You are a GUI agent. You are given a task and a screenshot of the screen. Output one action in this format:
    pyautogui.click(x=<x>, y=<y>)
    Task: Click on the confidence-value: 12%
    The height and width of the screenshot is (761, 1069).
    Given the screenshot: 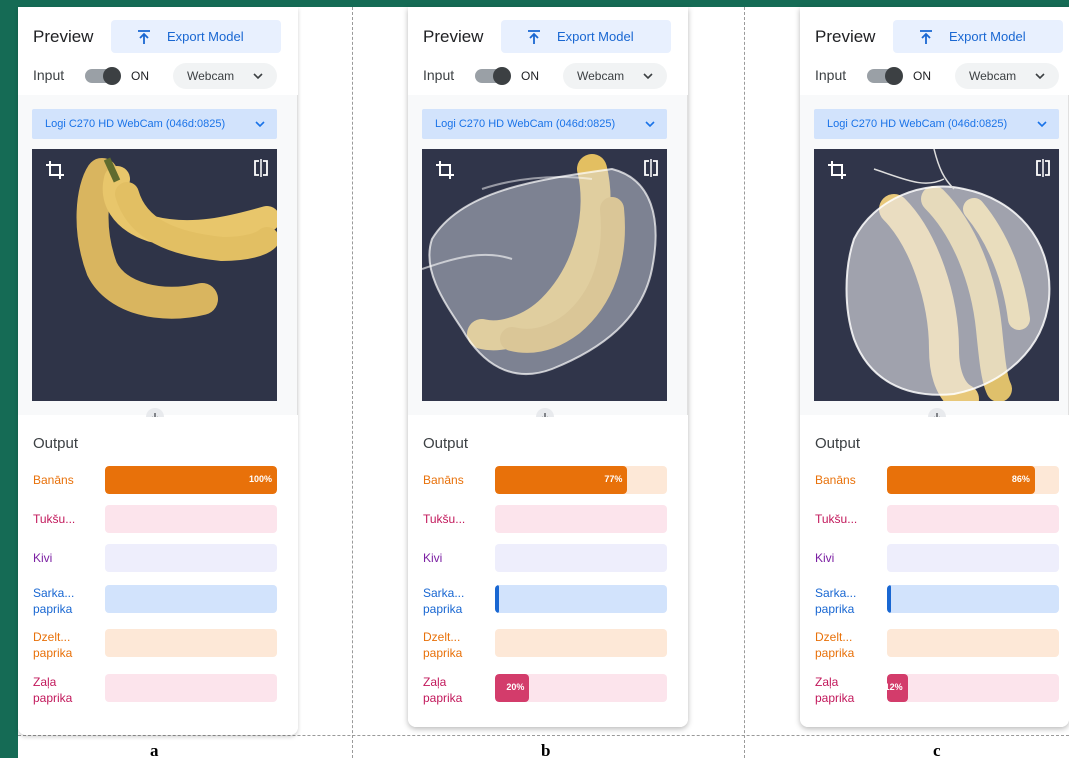 What is the action you would take?
    pyautogui.click(x=895, y=687)
    